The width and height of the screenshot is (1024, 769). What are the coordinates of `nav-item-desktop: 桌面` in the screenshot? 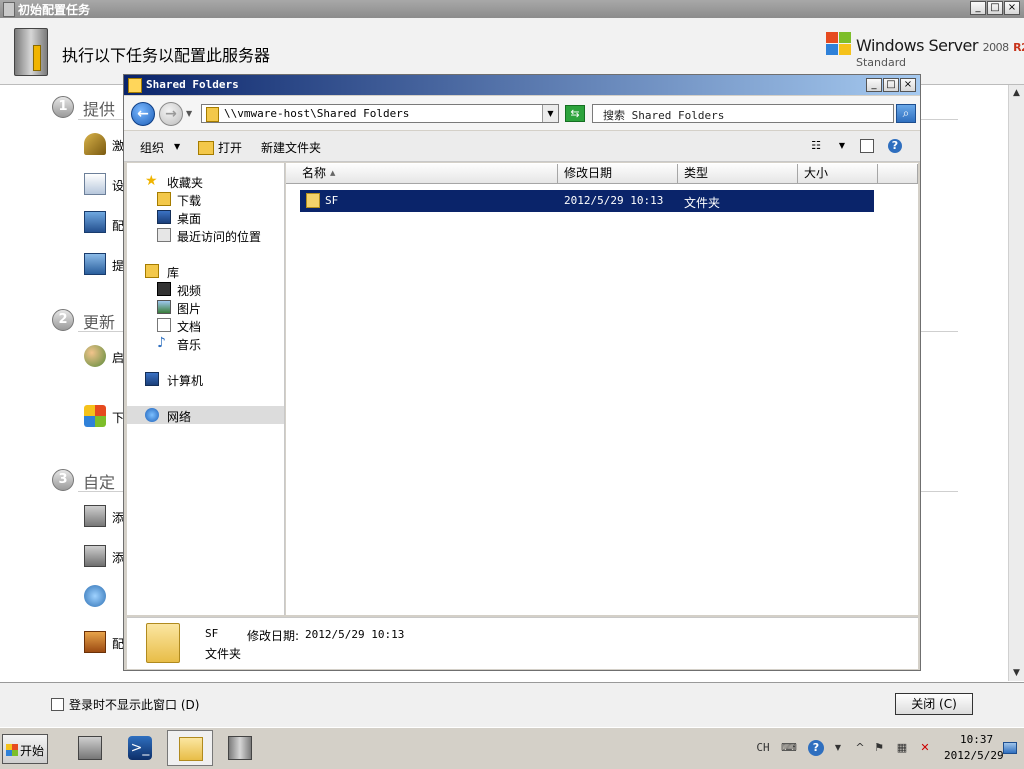 It's located at (205, 217).